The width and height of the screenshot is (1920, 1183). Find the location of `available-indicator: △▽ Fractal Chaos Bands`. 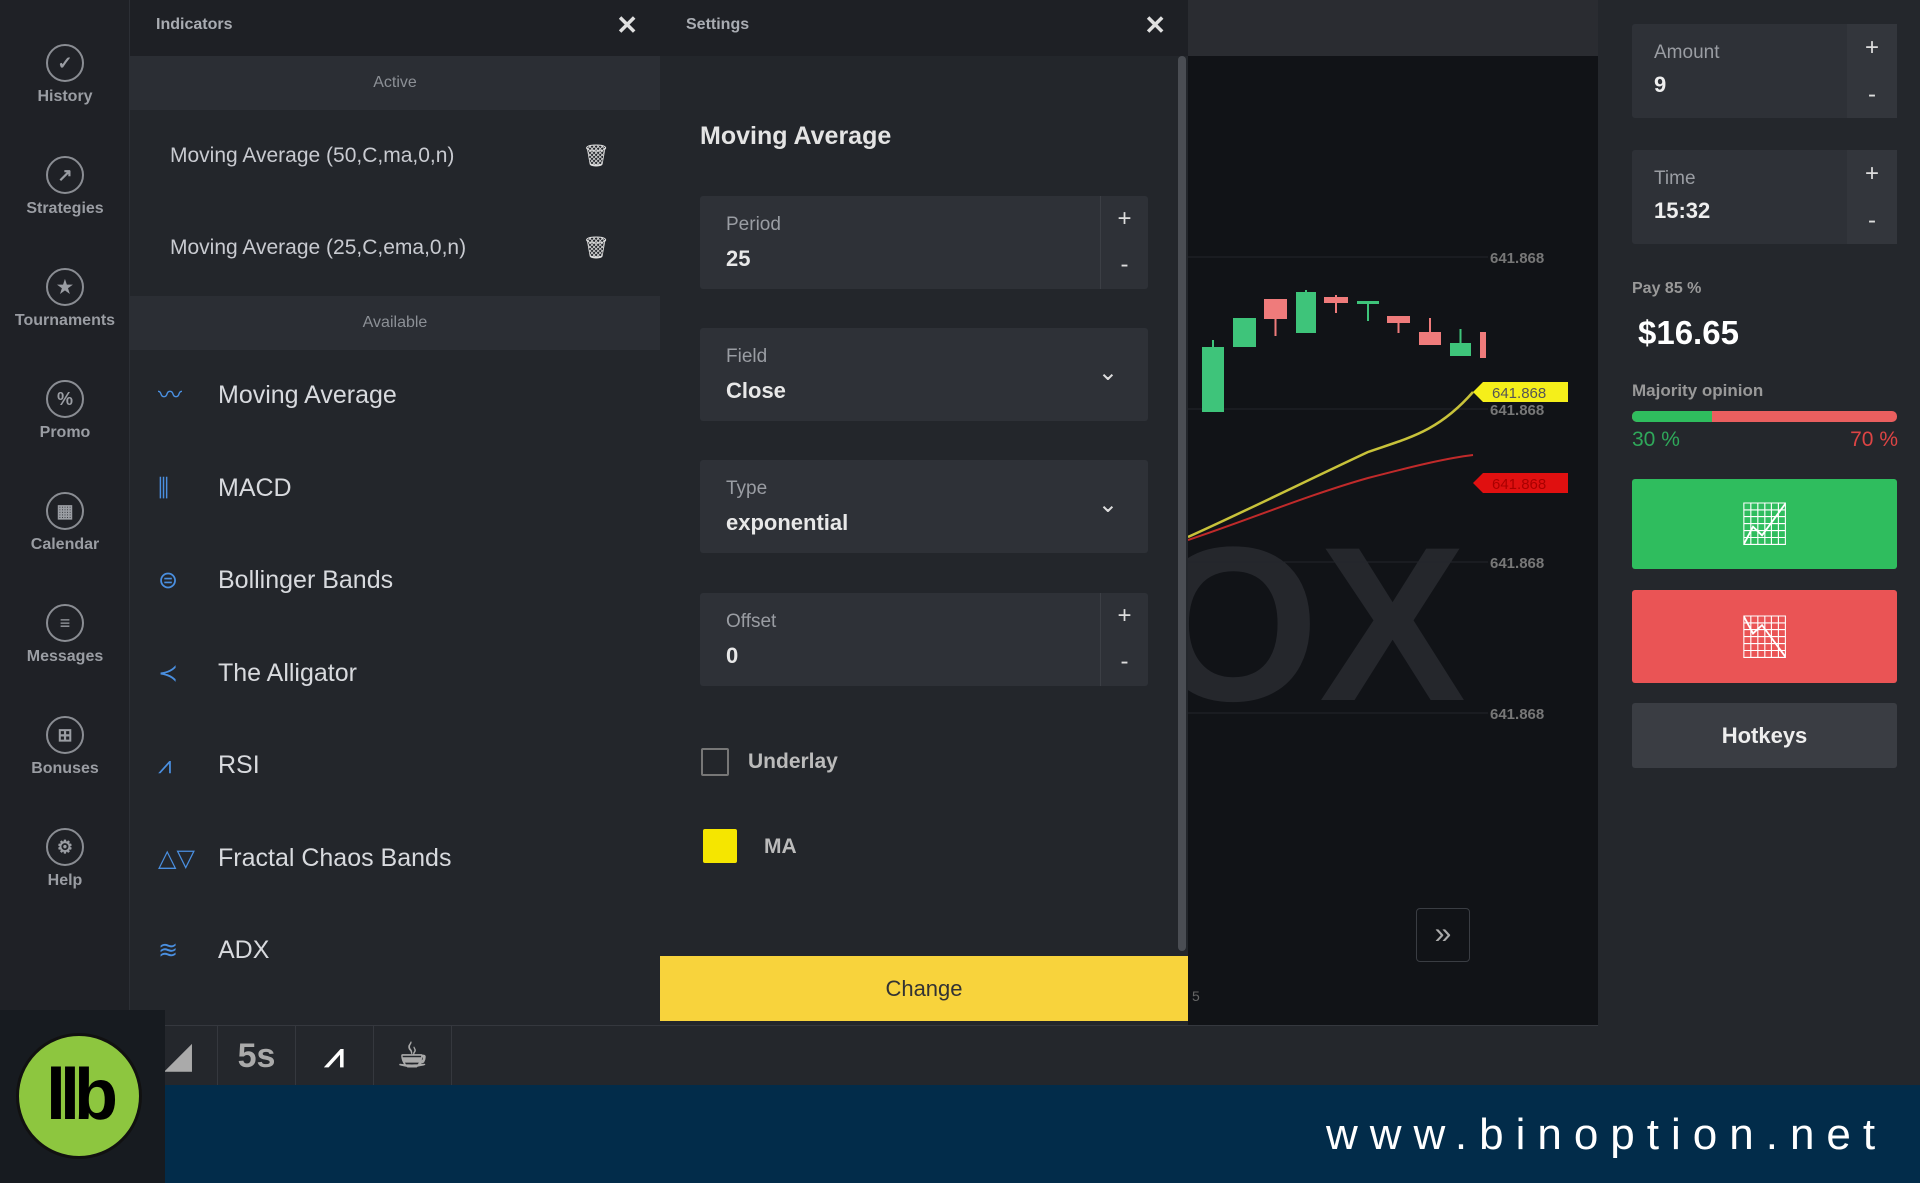

available-indicator: △▽ Fractal Chaos Bands is located at coordinates (304, 858).